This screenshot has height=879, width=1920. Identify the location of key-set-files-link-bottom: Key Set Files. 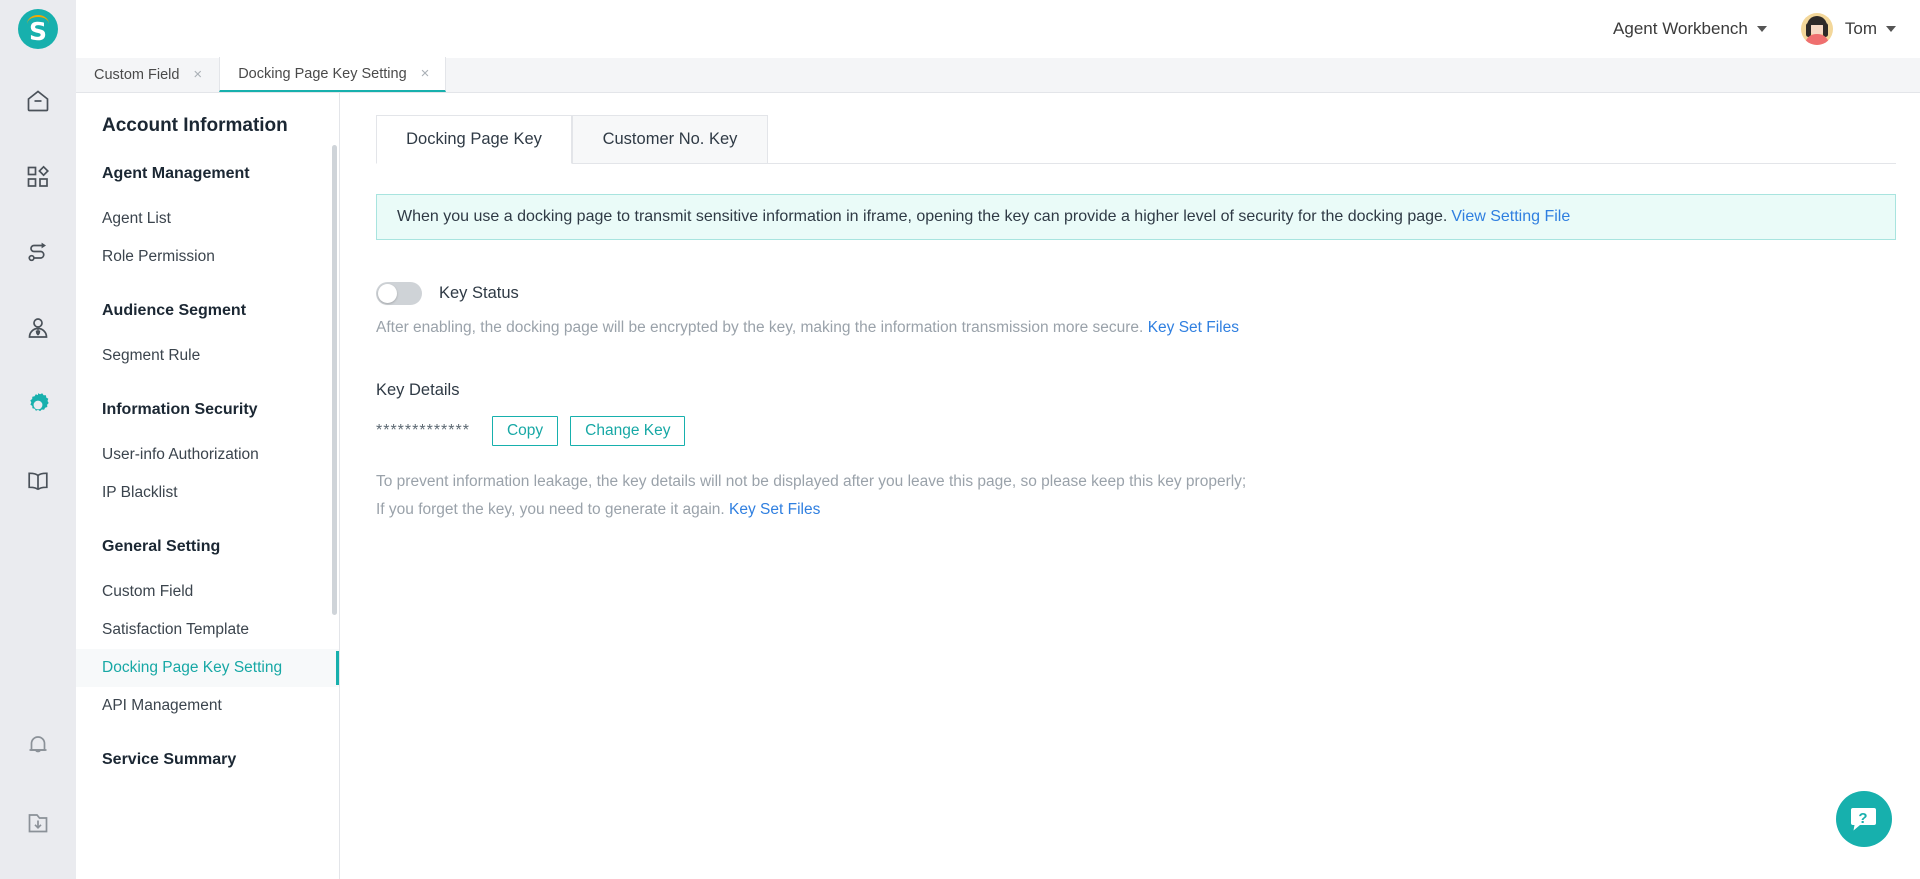
(774, 509).